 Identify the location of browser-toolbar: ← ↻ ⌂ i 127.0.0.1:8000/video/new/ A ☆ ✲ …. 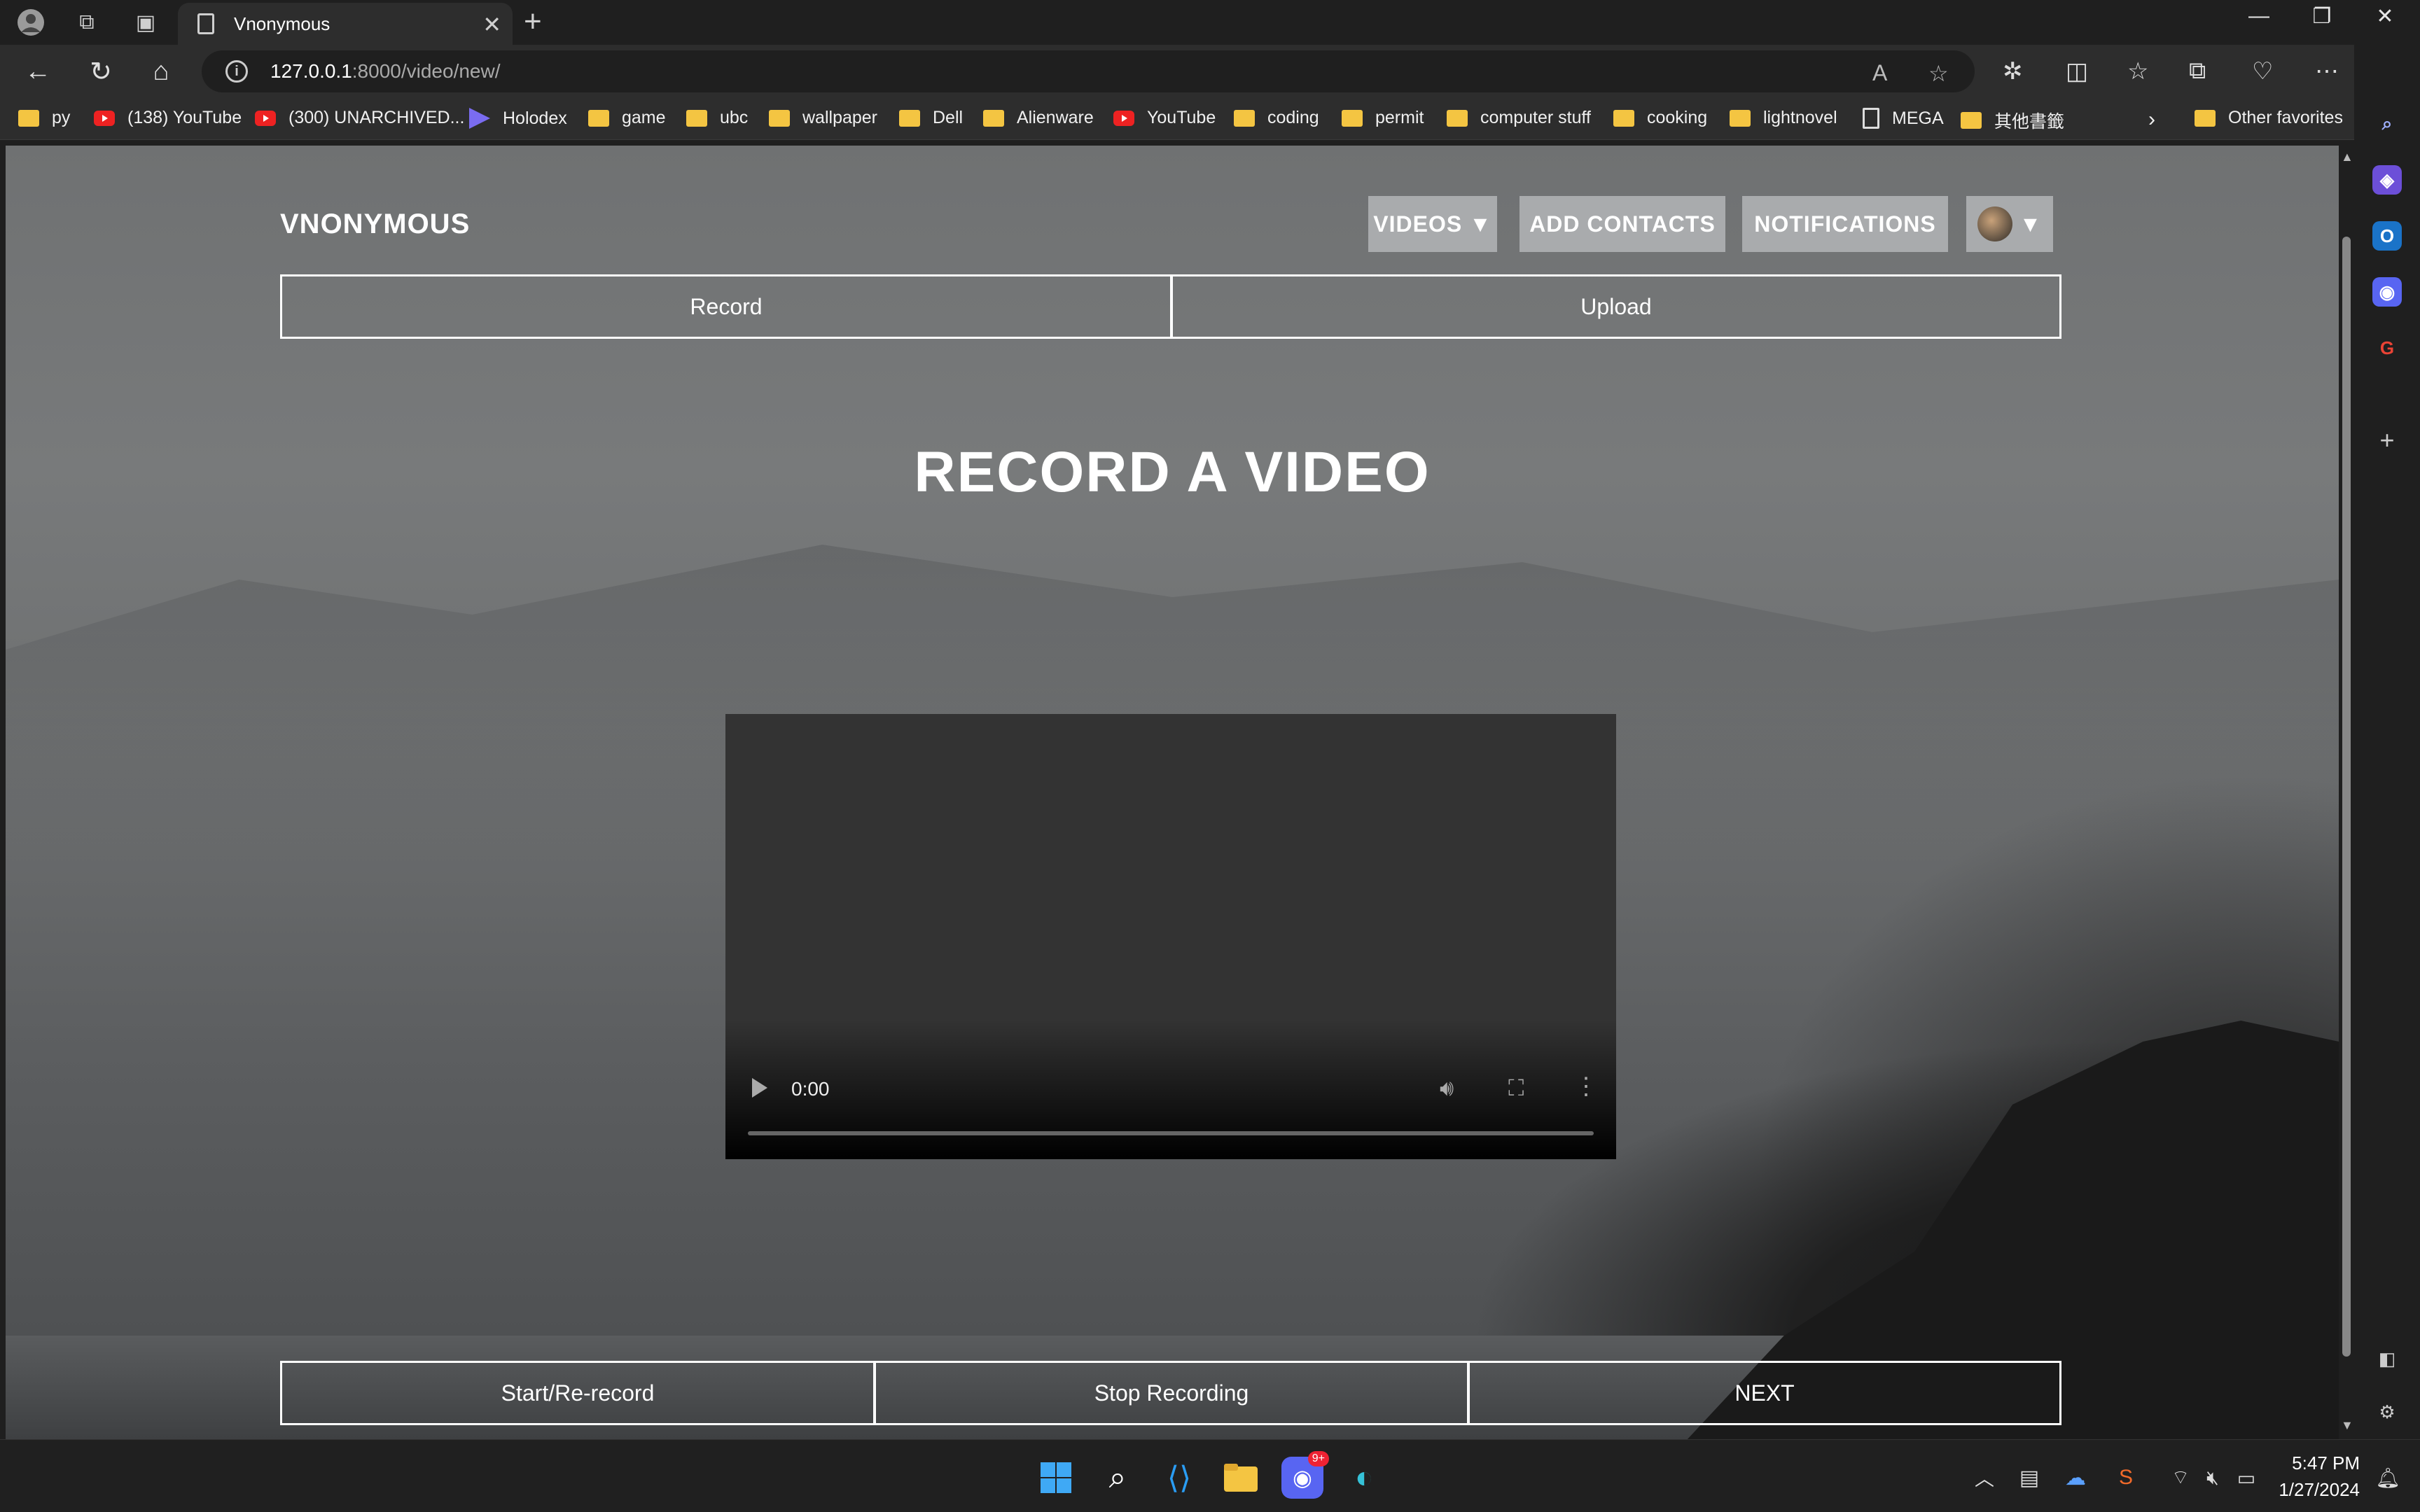
(1210, 71).